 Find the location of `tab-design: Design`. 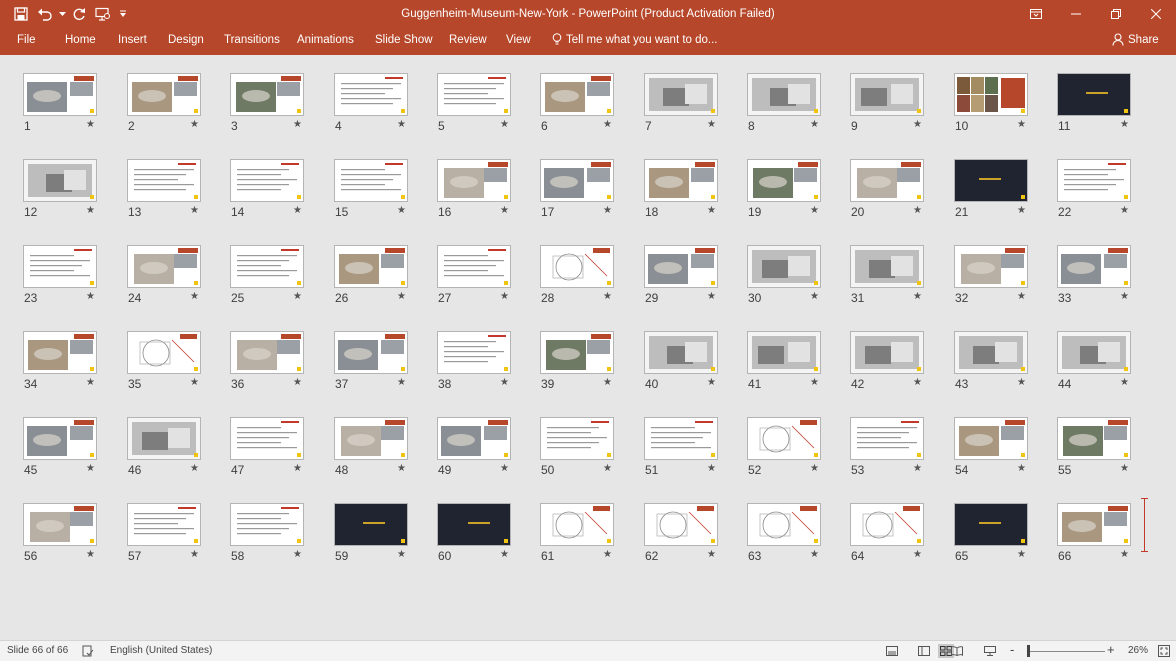

tab-design: Design is located at coordinates (186, 40).